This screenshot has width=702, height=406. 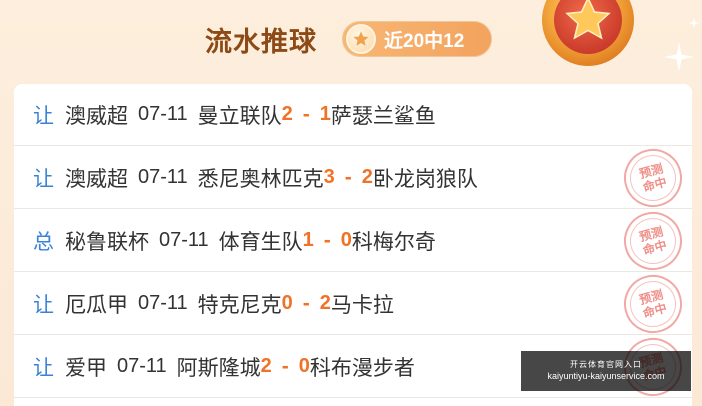 What do you see at coordinates (308, 240) in the screenshot?
I see `home-score: 1` at bounding box center [308, 240].